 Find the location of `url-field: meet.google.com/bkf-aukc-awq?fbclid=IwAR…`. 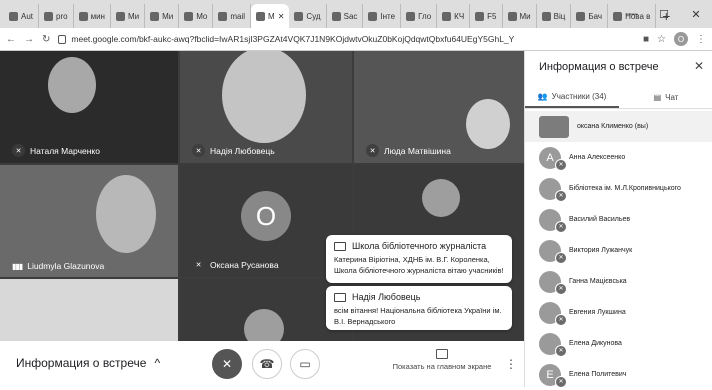

url-field: meet.google.com/bkf-aukc-awq?fbclid=IwAR… is located at coordinates (346, 39).